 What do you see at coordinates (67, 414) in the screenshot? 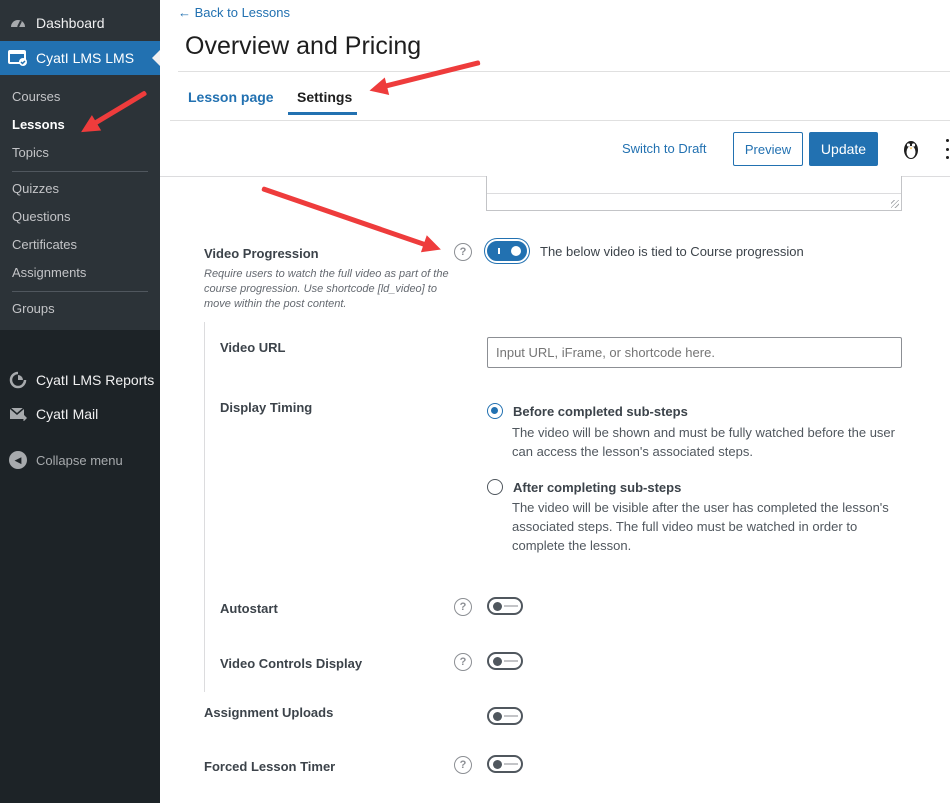
I see `sidebar-item-label: CyatI Mail` at bounding box center [67, 414].